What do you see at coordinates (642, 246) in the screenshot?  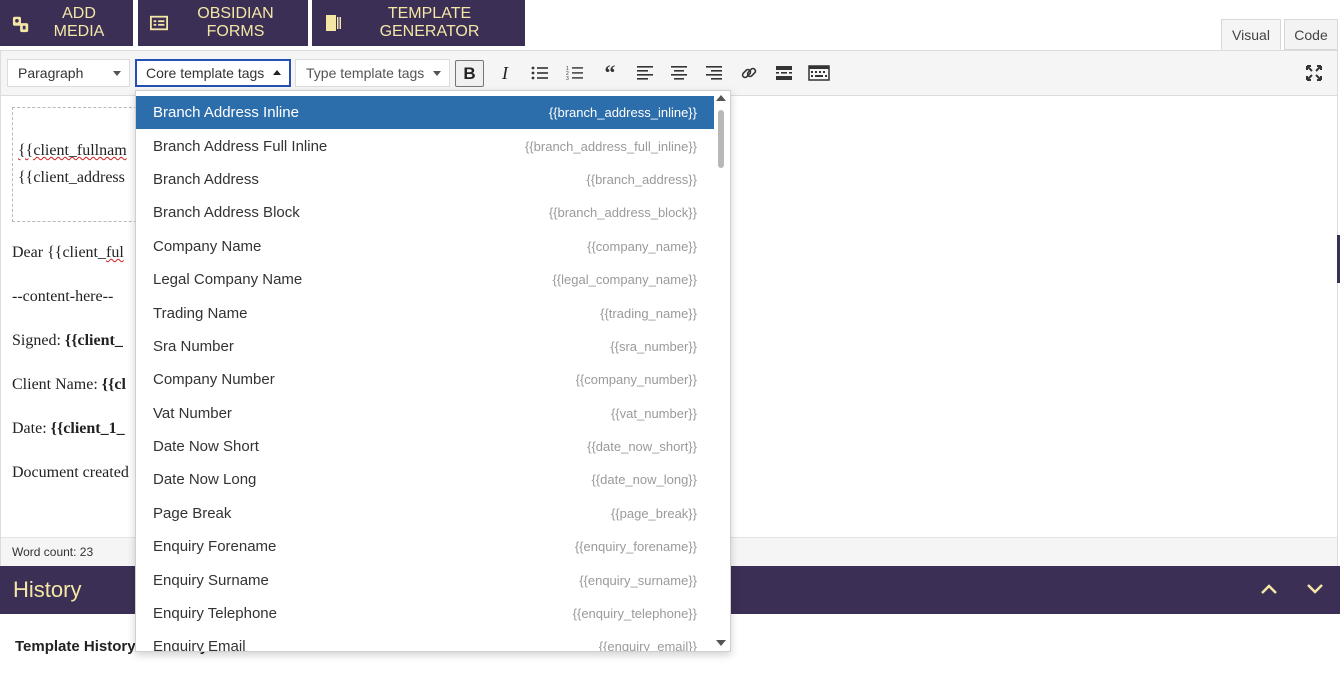 I see `template-tag-code: {{company_name}}` at bounding box center [642, 246].